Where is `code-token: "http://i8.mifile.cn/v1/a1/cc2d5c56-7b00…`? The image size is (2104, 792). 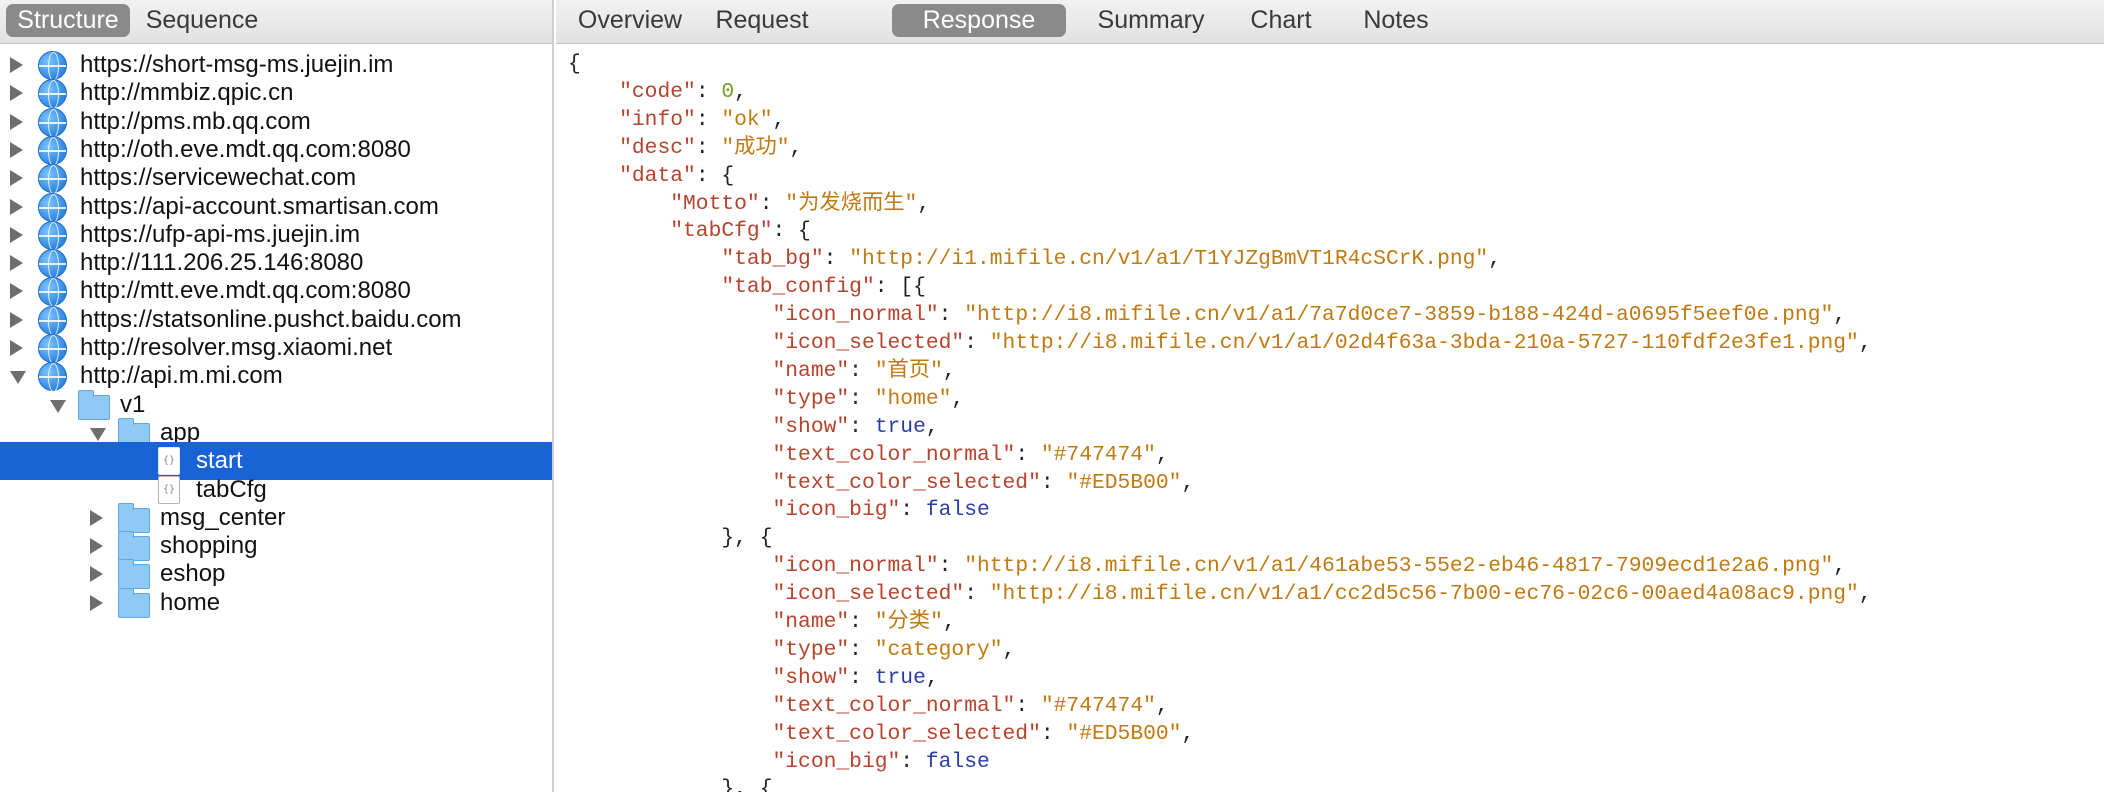 code-token: "http://i8.mifile.cn/v1/a1/cc2d5c56-7b00… is located at coordinates (1424, 594).